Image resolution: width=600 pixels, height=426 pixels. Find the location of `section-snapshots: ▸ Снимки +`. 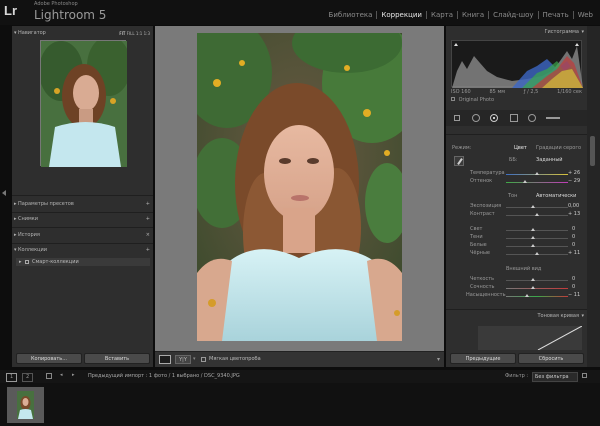

section-snapshots: ▸ Снимки + is located at coordinates (82, 219).